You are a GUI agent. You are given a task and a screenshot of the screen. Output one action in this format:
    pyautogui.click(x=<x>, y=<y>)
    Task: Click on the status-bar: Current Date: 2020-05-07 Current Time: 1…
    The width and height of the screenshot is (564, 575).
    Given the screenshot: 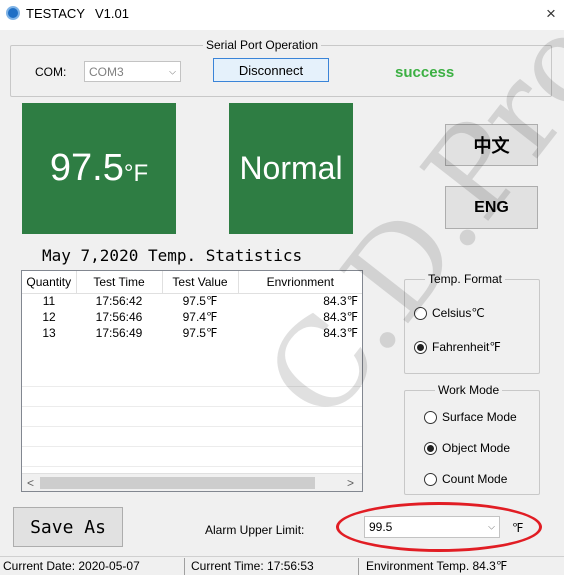 What is the action you would take?
    pyautogui.click(x=282, y=565)
    